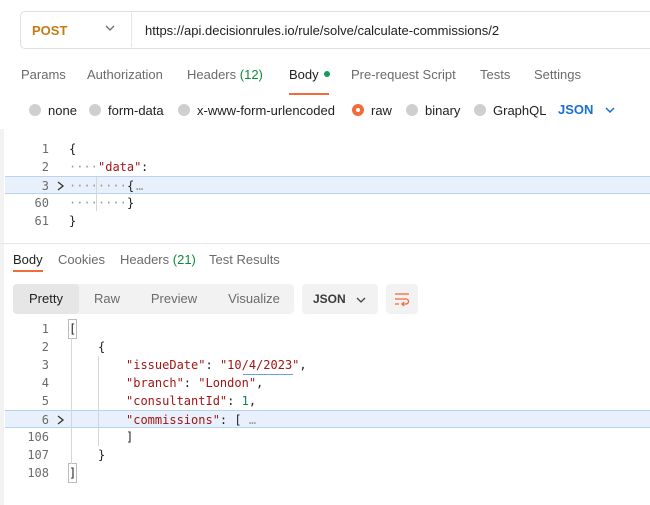 This screenshot has width=650, height=505. I want to click on body-indicator-dot, so click(326, 74).